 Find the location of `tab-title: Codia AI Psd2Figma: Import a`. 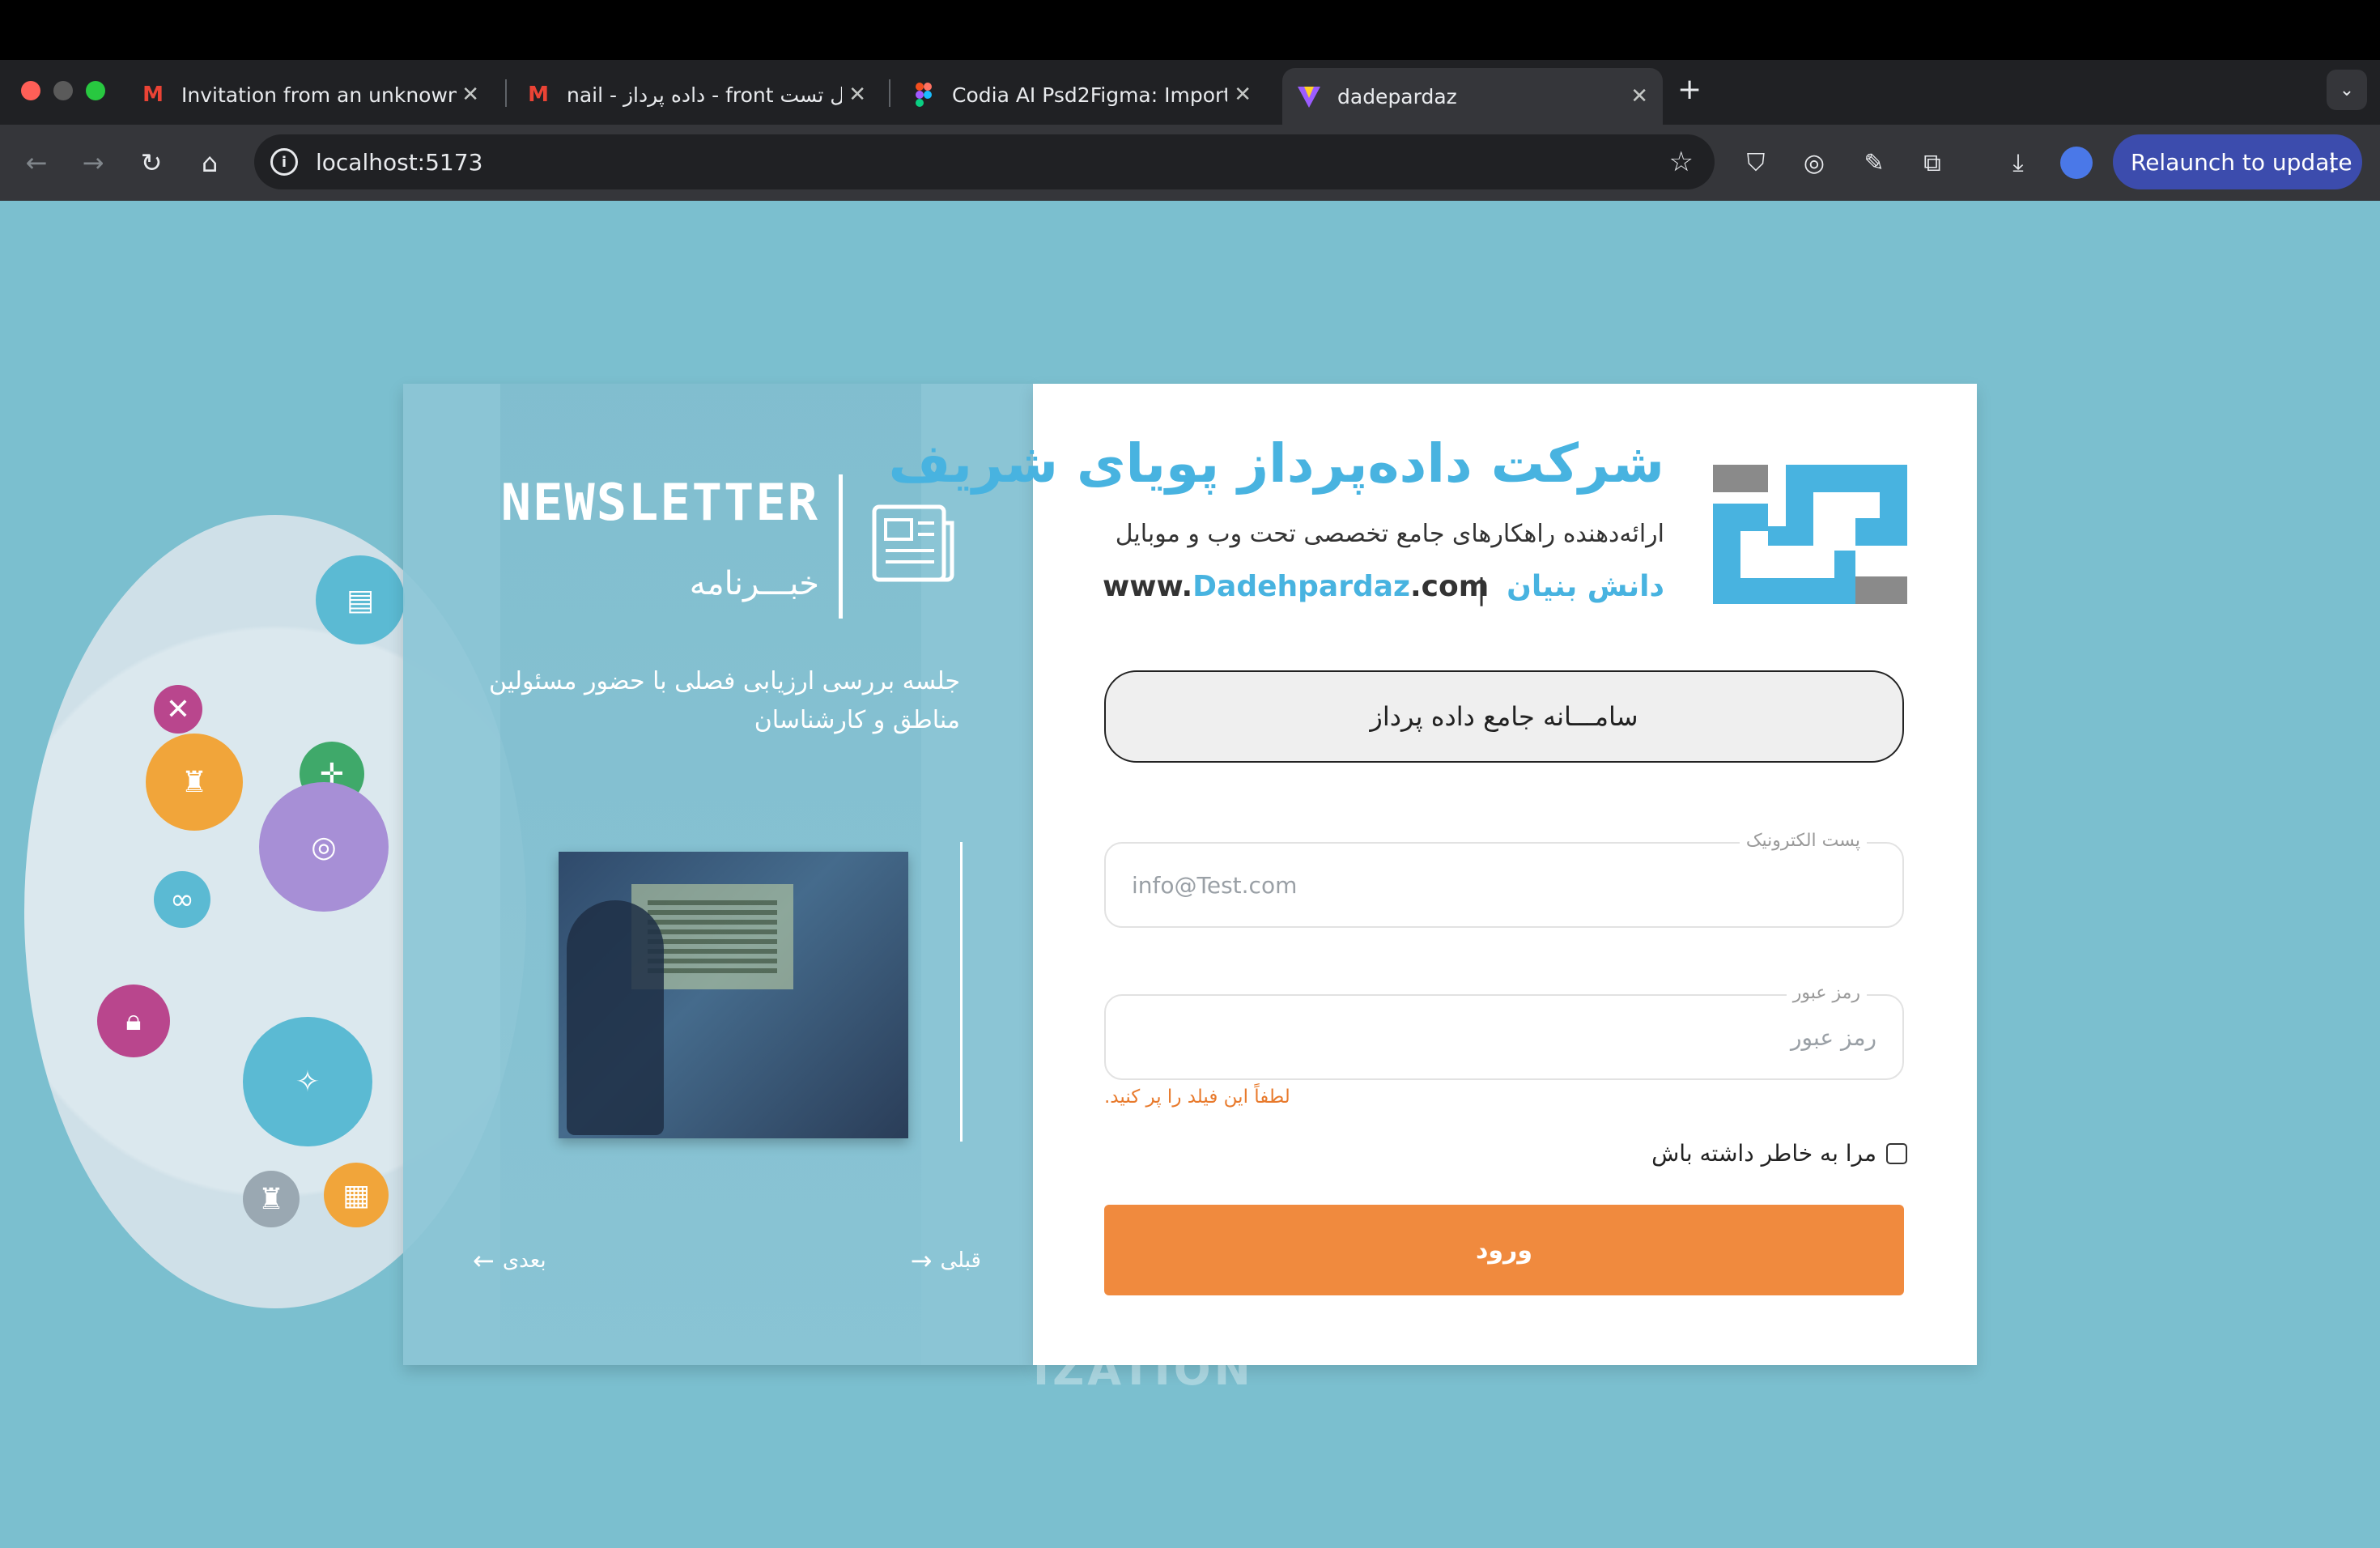

tab-title: Codia AI Psd2Figma: Import a is located at coordinates (1090, 95).